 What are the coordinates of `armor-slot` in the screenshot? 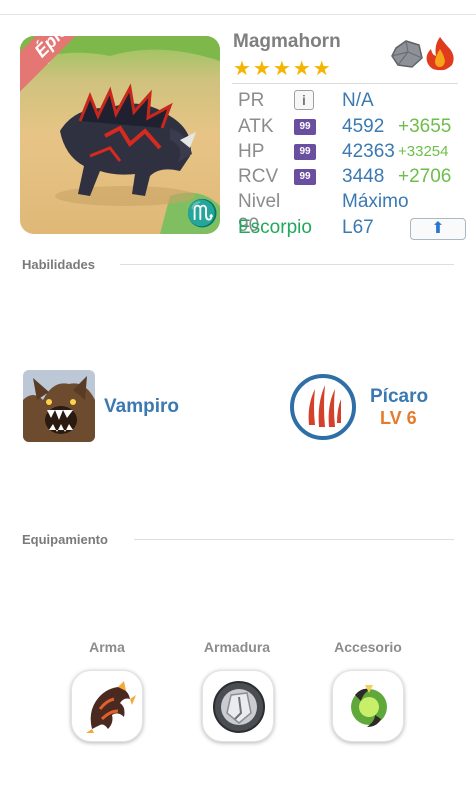 It's located at (238, 706).